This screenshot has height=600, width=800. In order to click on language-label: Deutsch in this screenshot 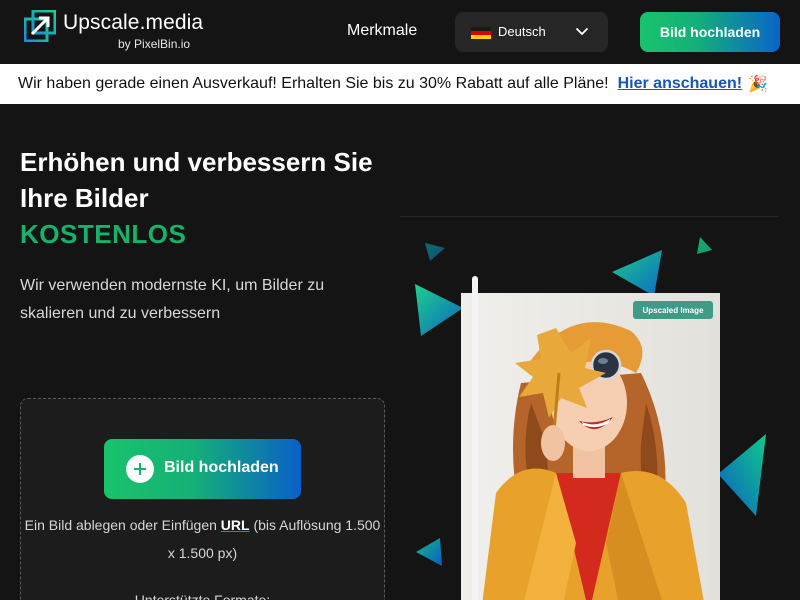, I will do `click(522, 31)`.